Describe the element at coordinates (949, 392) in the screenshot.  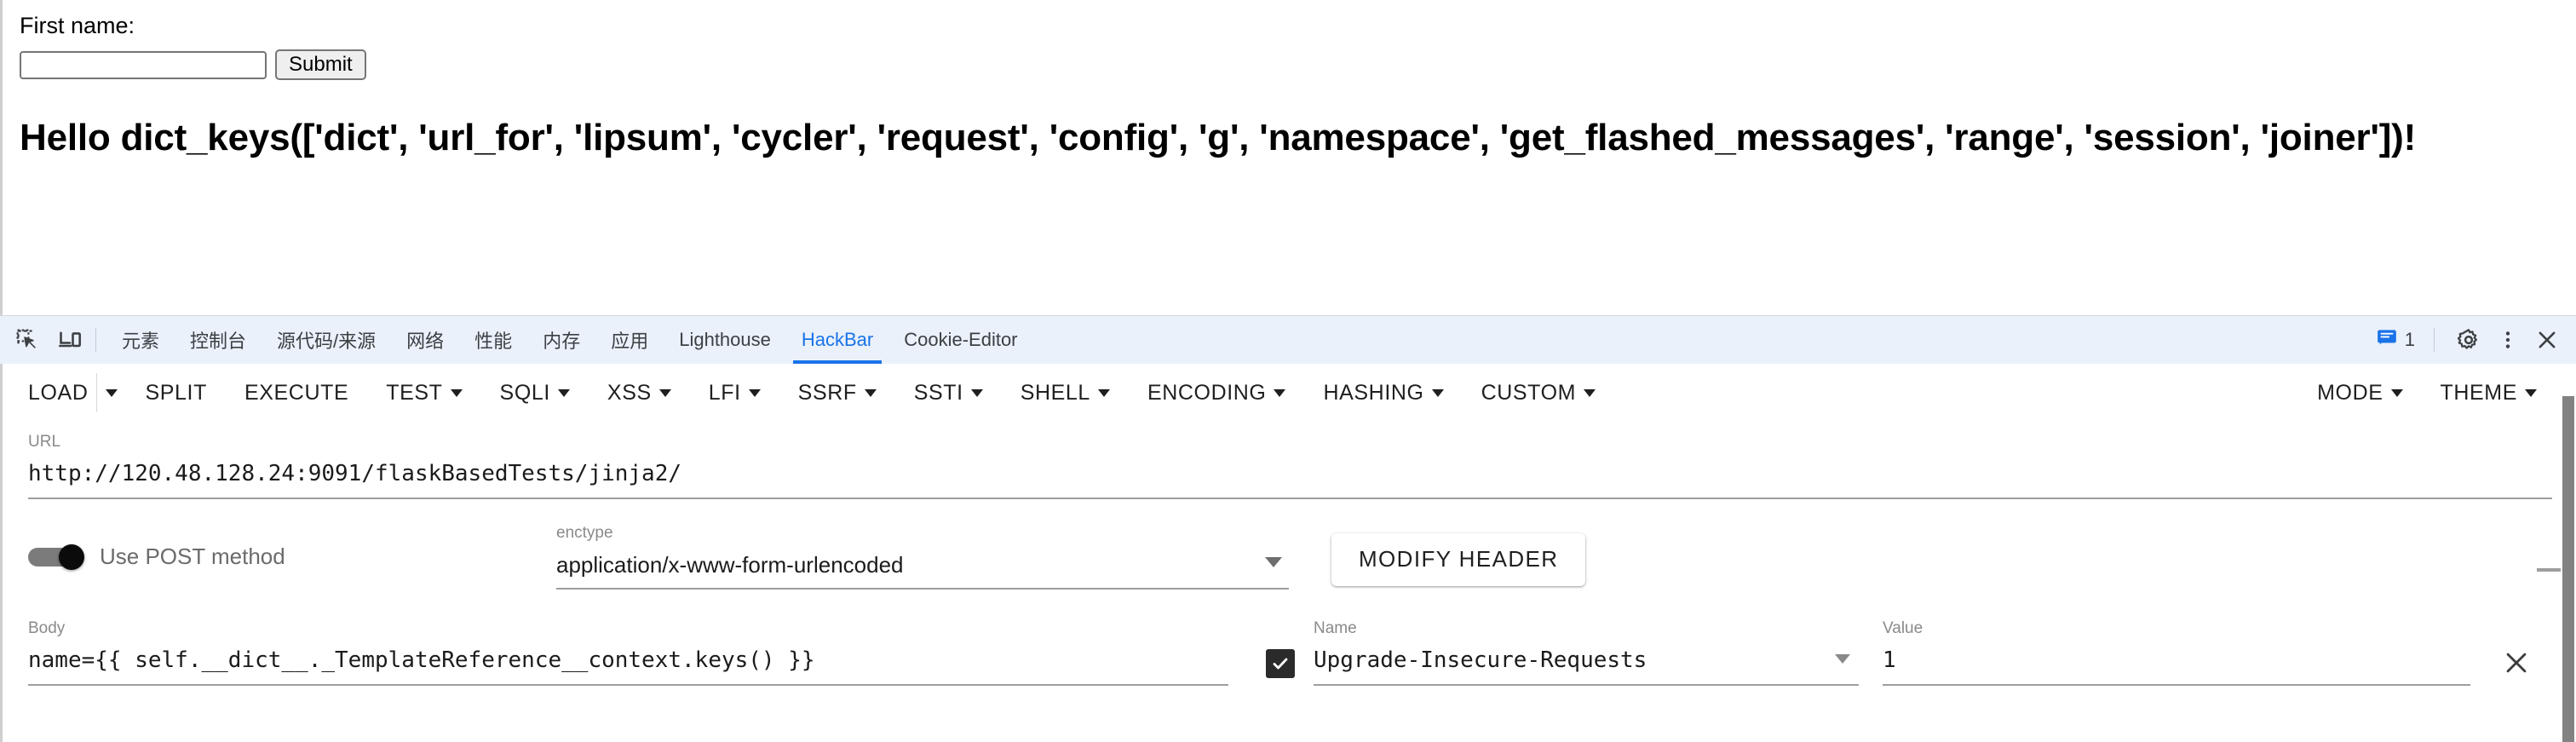
I see `hackbar-ssti-menu: SSTI` at that location.